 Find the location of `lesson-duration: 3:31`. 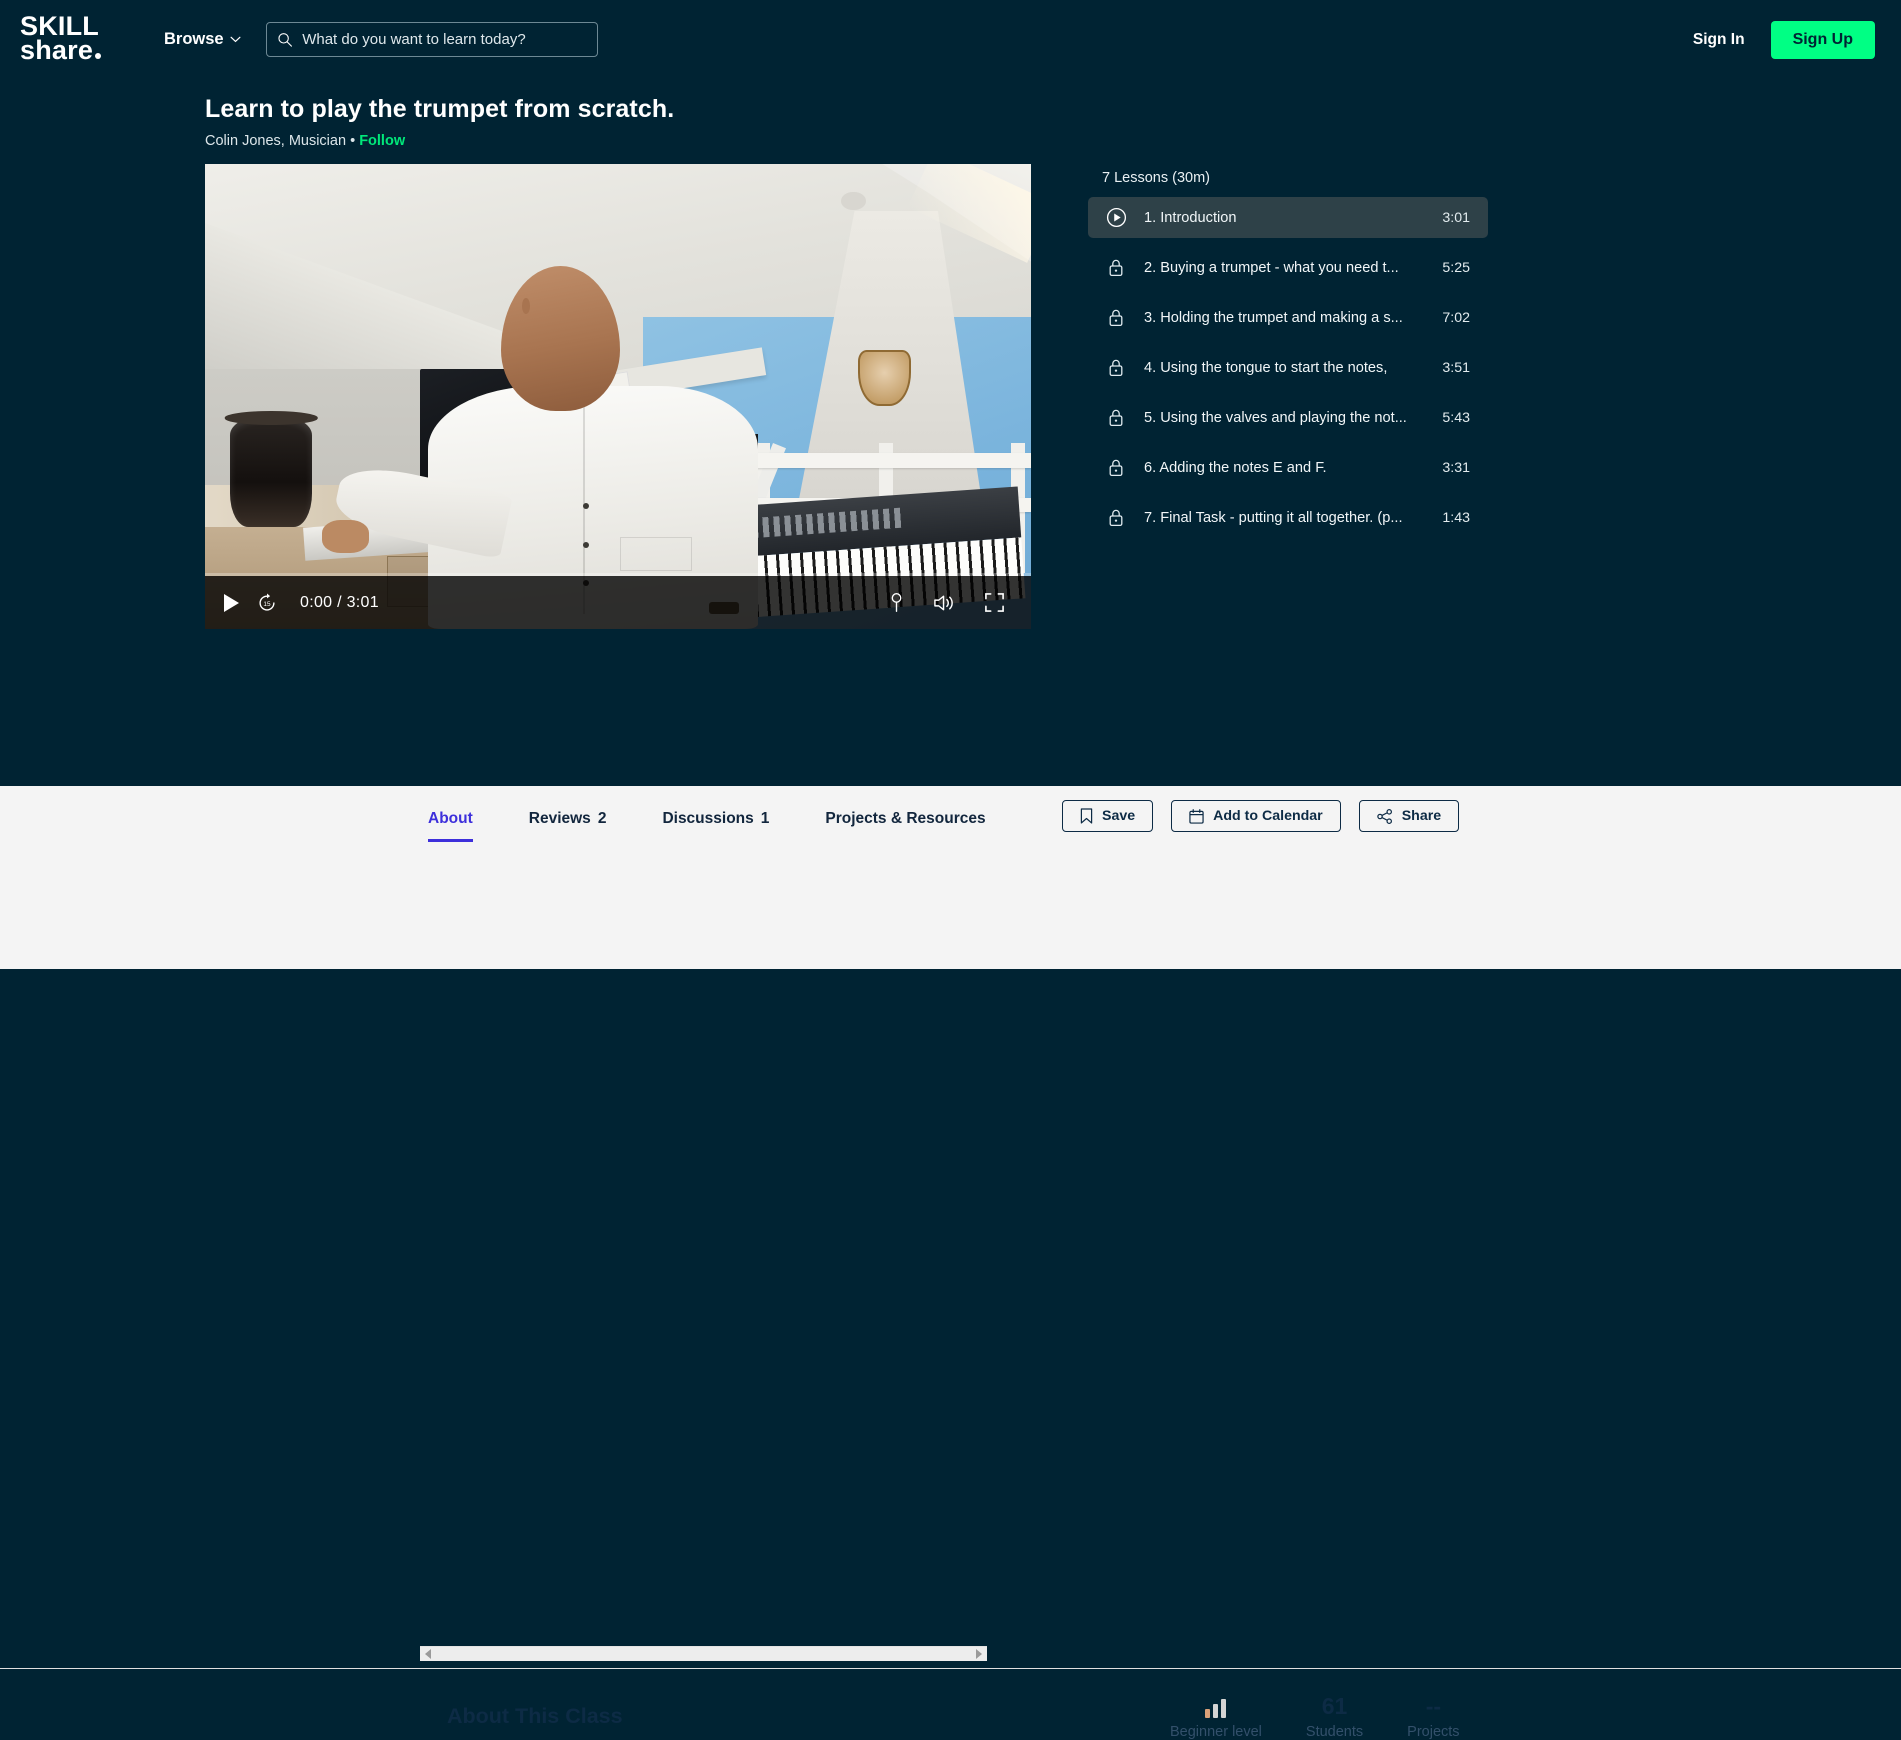

lesson-duration: 3:31 is located at coordinates (1456, 467).